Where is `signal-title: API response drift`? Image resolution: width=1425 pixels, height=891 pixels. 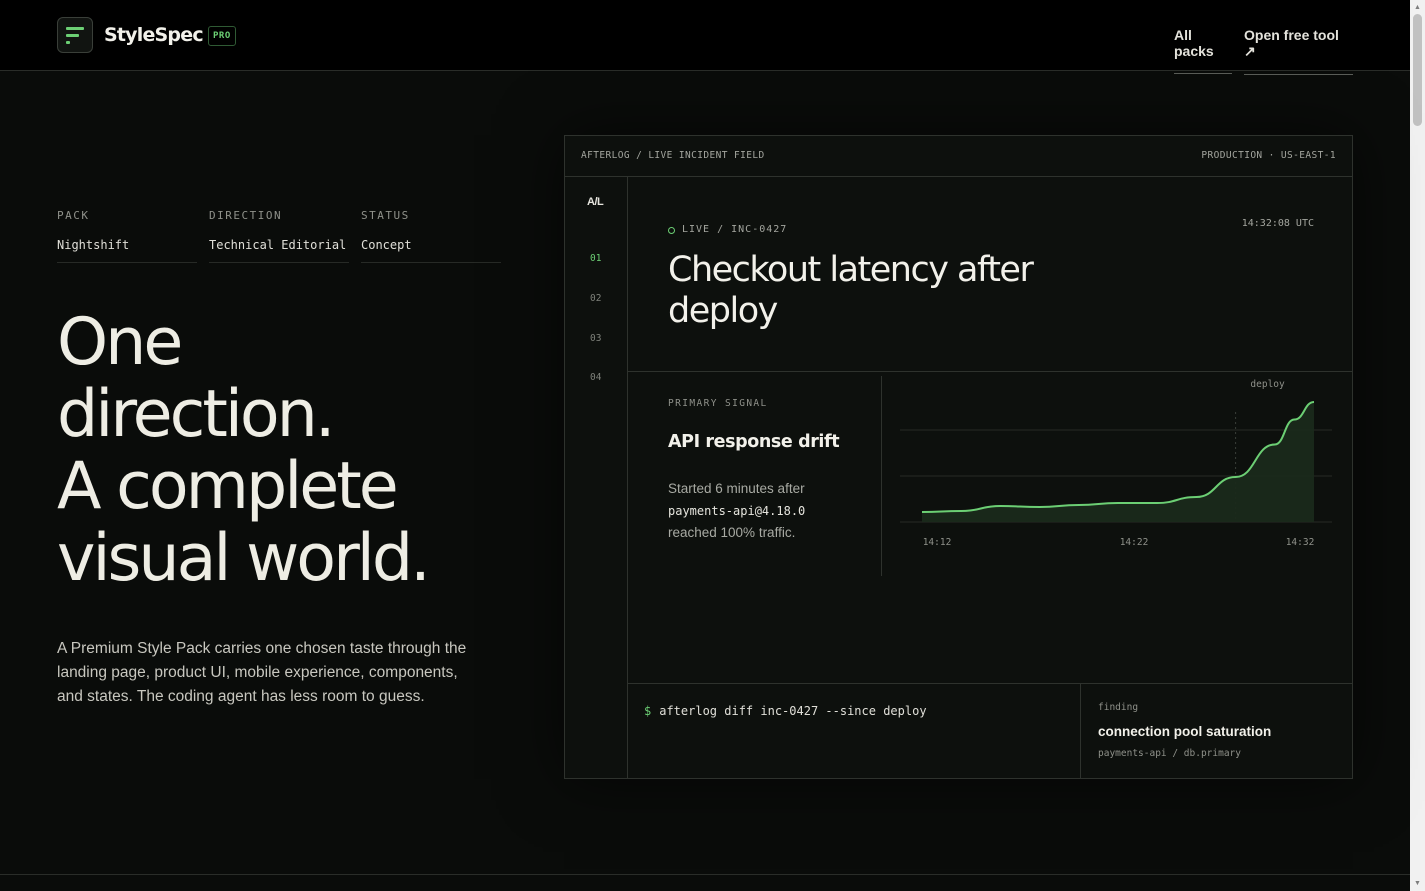
signal-title: API response drift is located at coordinates (754, 442).